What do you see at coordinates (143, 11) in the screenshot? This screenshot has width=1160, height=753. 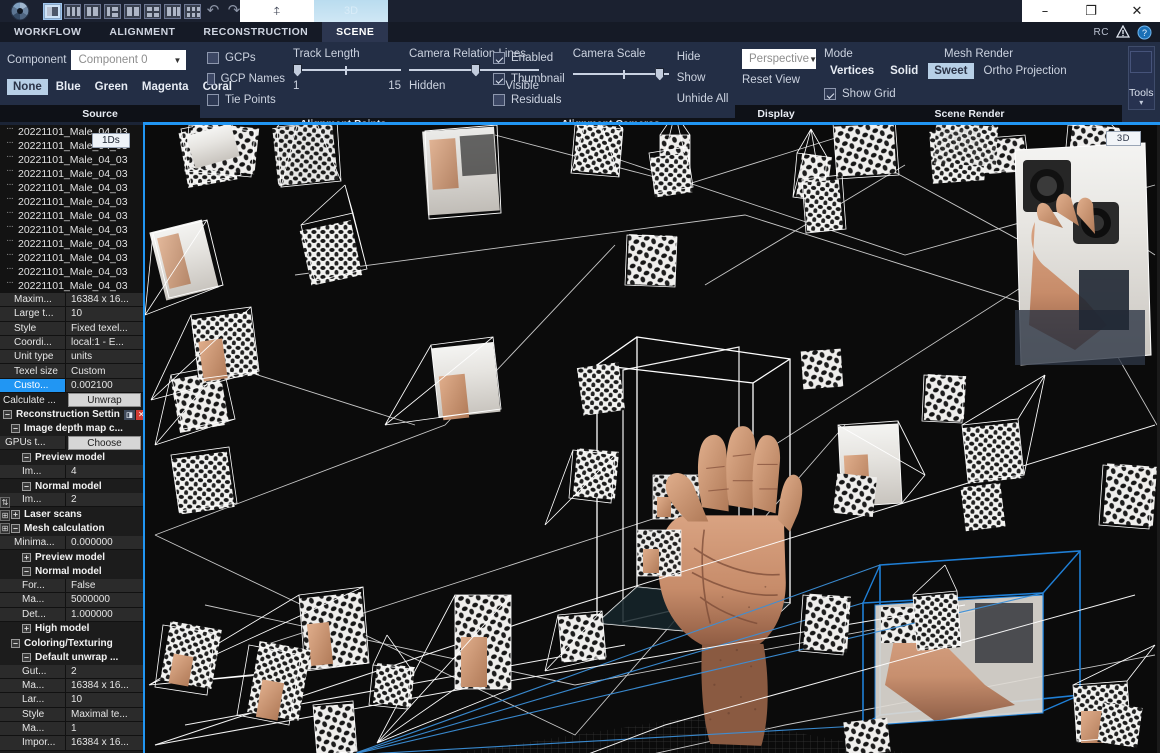 I see `layout-buttons: ↶ ↷` at bounding box center [143, 11].